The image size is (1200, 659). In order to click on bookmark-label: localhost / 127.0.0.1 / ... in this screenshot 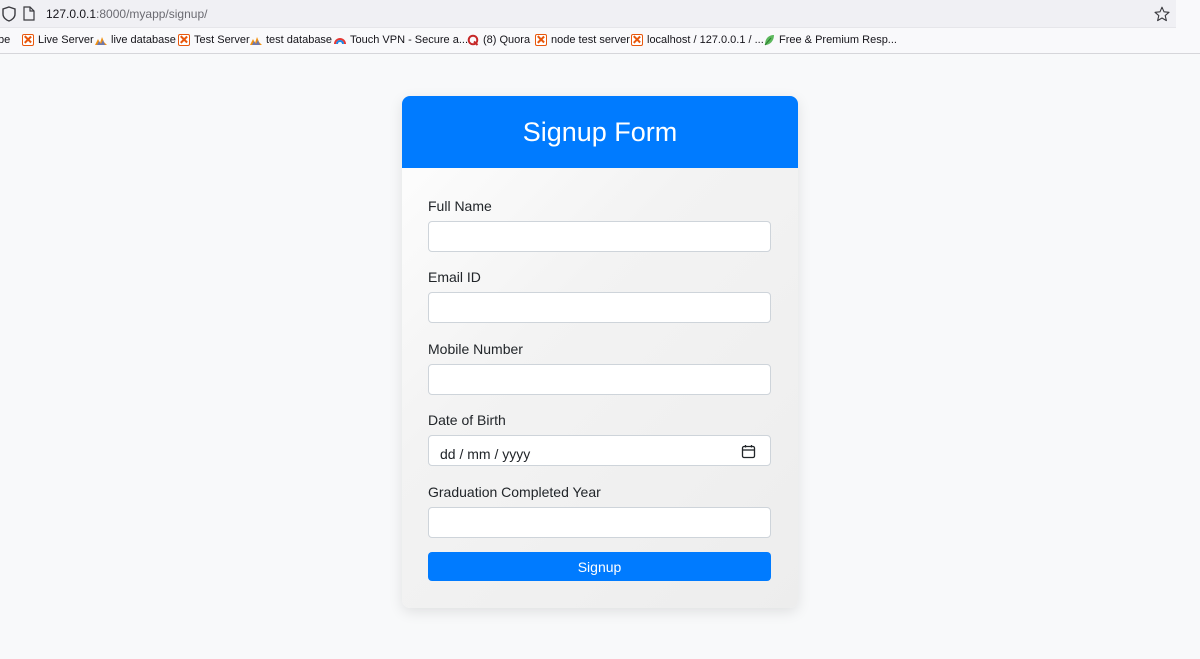, I will do `click(705, 40)`.